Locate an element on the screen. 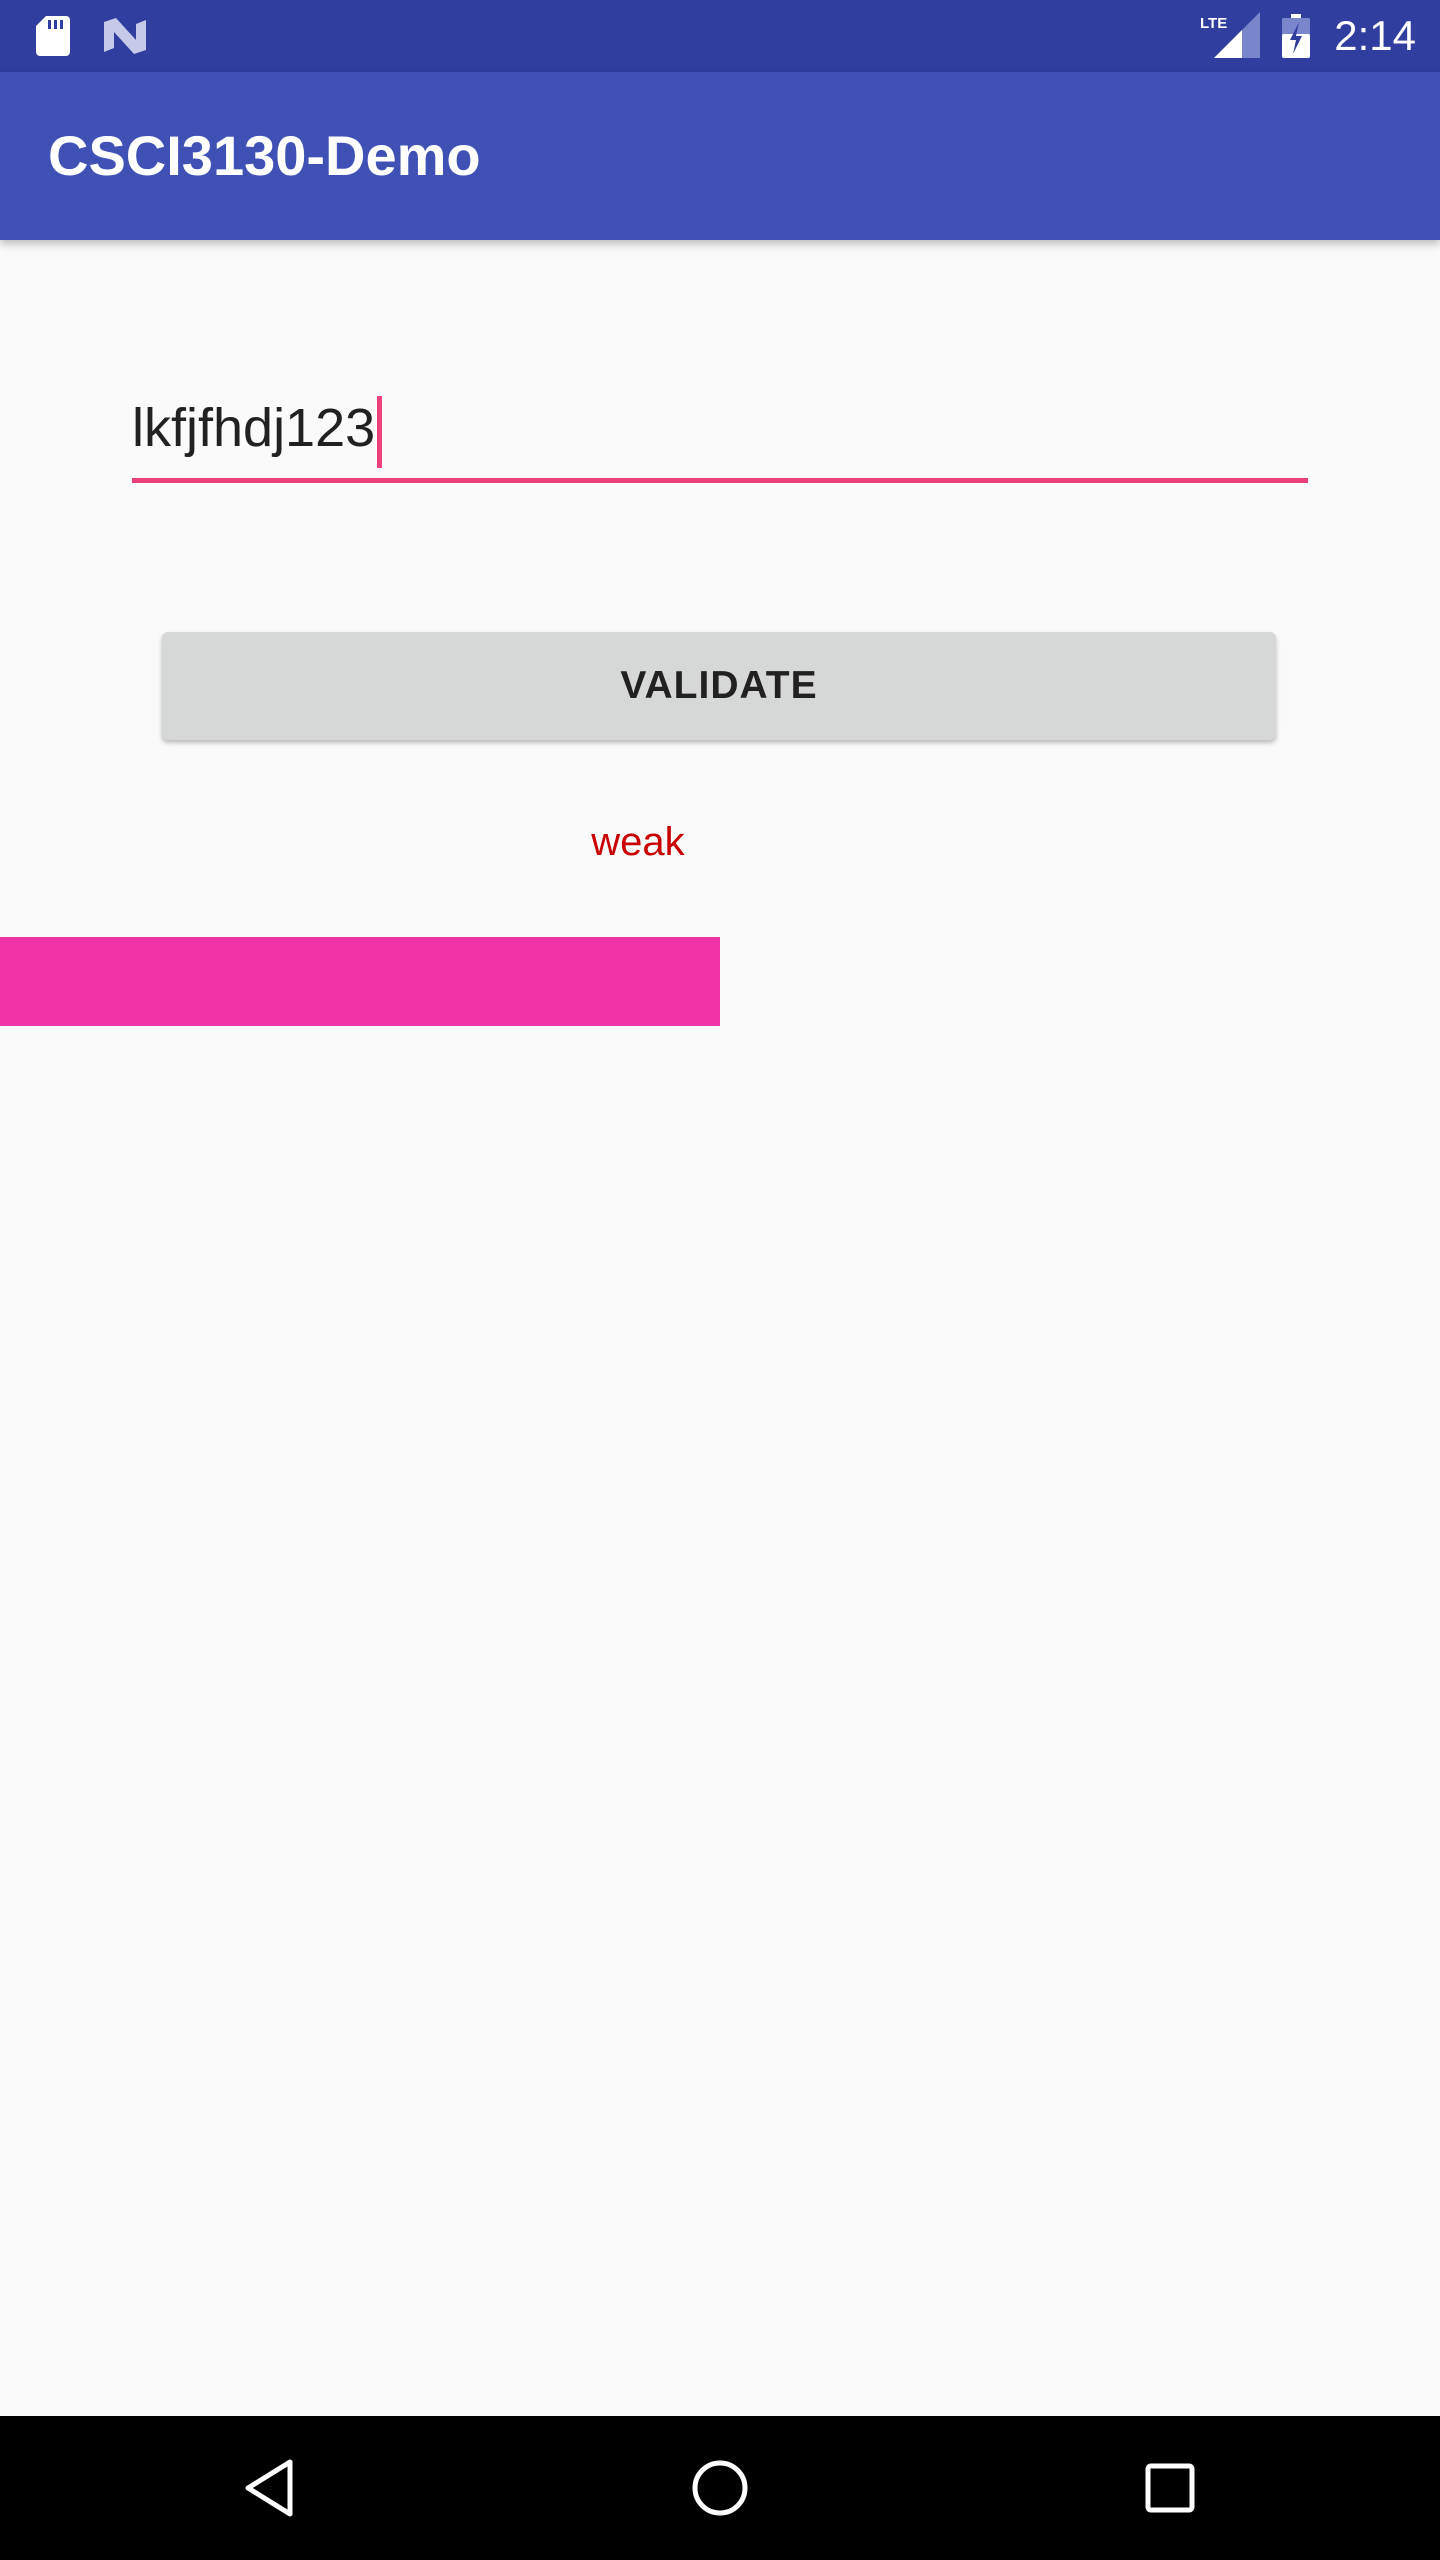 Image resolution: width=1440 pixels, height=2560 pixels. strength-bar-fill is located at coordinates (360, 981).